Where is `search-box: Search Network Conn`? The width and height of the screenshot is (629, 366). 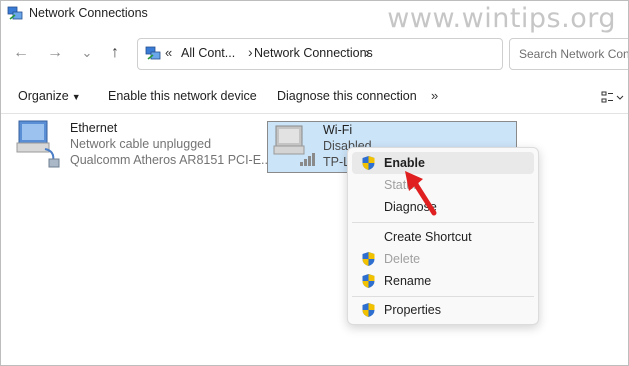 search-box: Search Network Conn is located at coordinates (569, 54).